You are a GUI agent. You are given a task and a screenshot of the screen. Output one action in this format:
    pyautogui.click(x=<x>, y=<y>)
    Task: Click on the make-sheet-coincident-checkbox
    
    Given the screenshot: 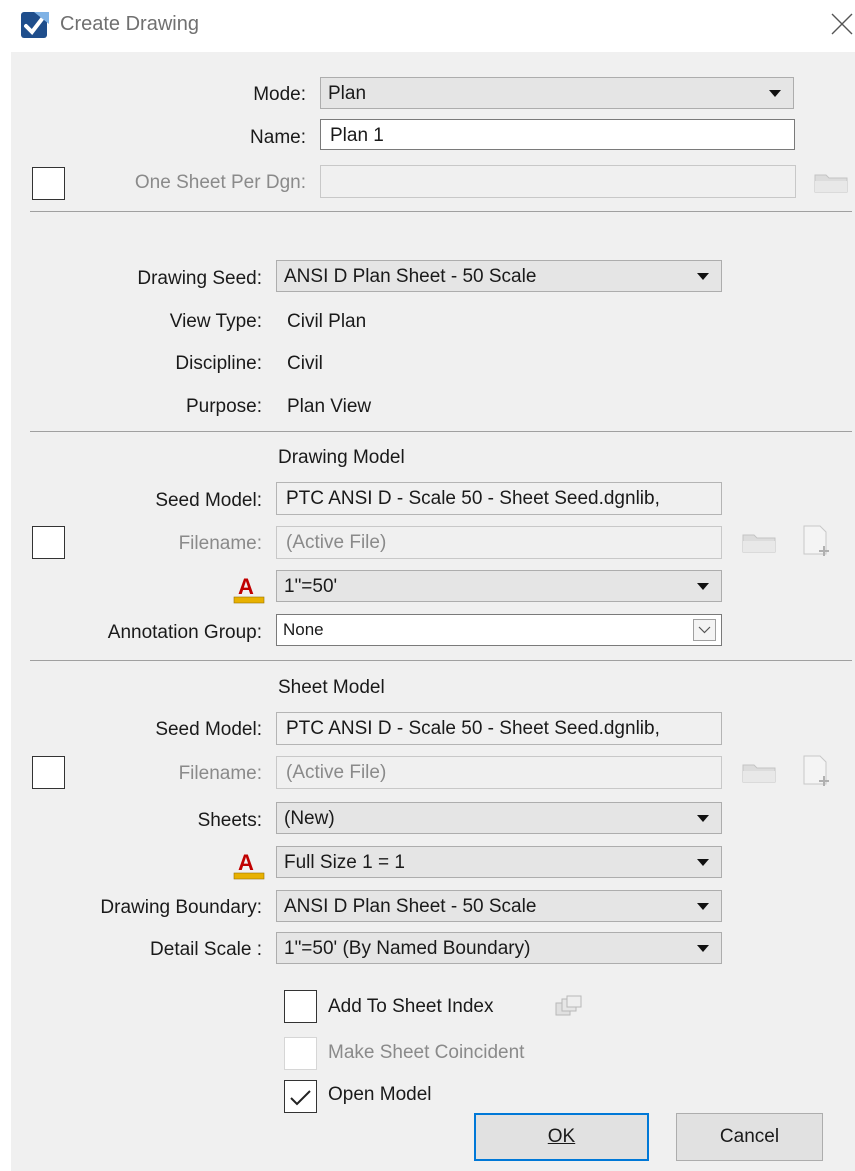 What is the action you would take?
    pyautogui.click(x=300, y=1053)
    